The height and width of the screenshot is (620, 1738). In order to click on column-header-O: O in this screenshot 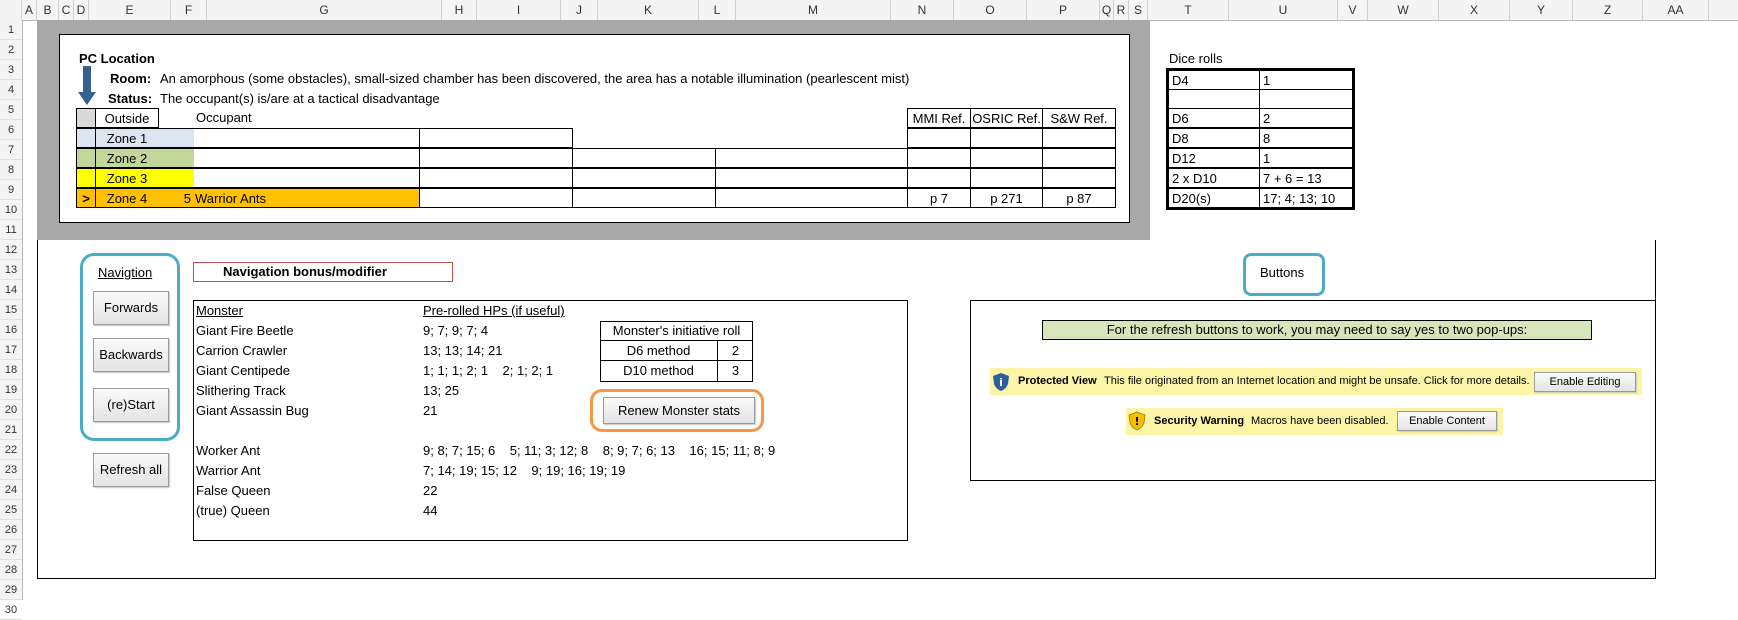, I will do `click(990, 10)`.